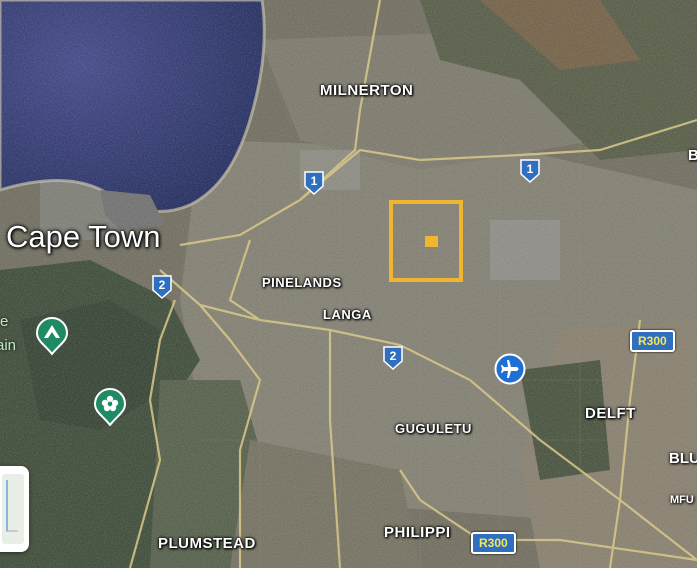 This screenshot has height=568, width=697. I want to click on suburb-label-philippi: PHILIPPI, so click(417, 532).